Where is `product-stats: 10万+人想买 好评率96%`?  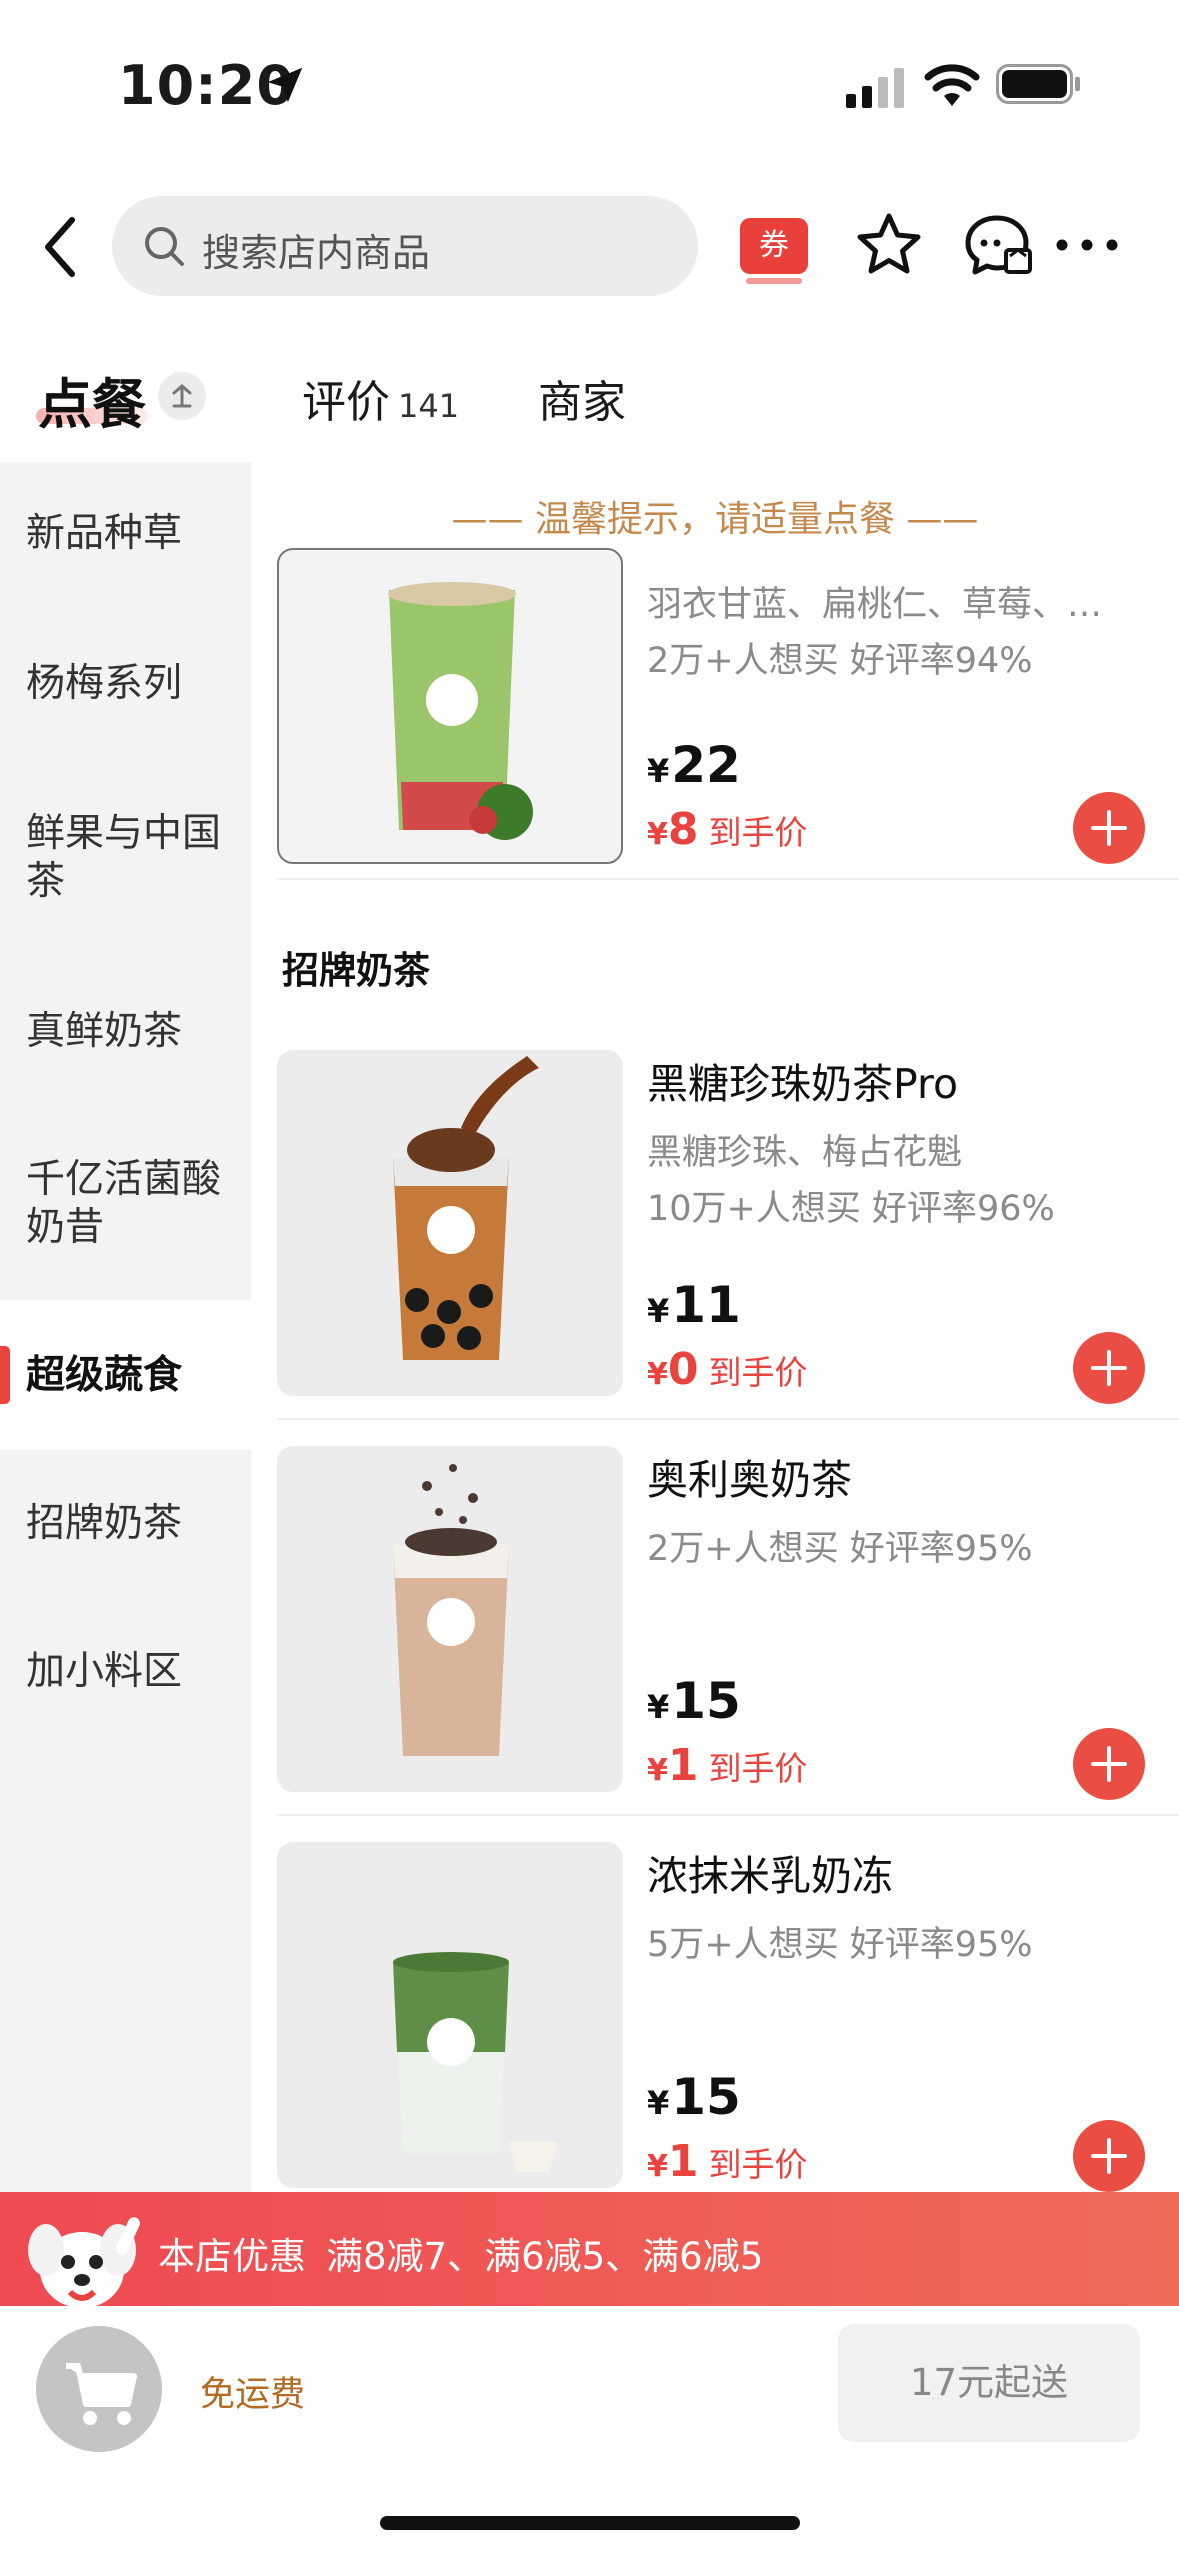
product-stats: 10万+人想买 好评率96% is located at coordinates (851, 1209).